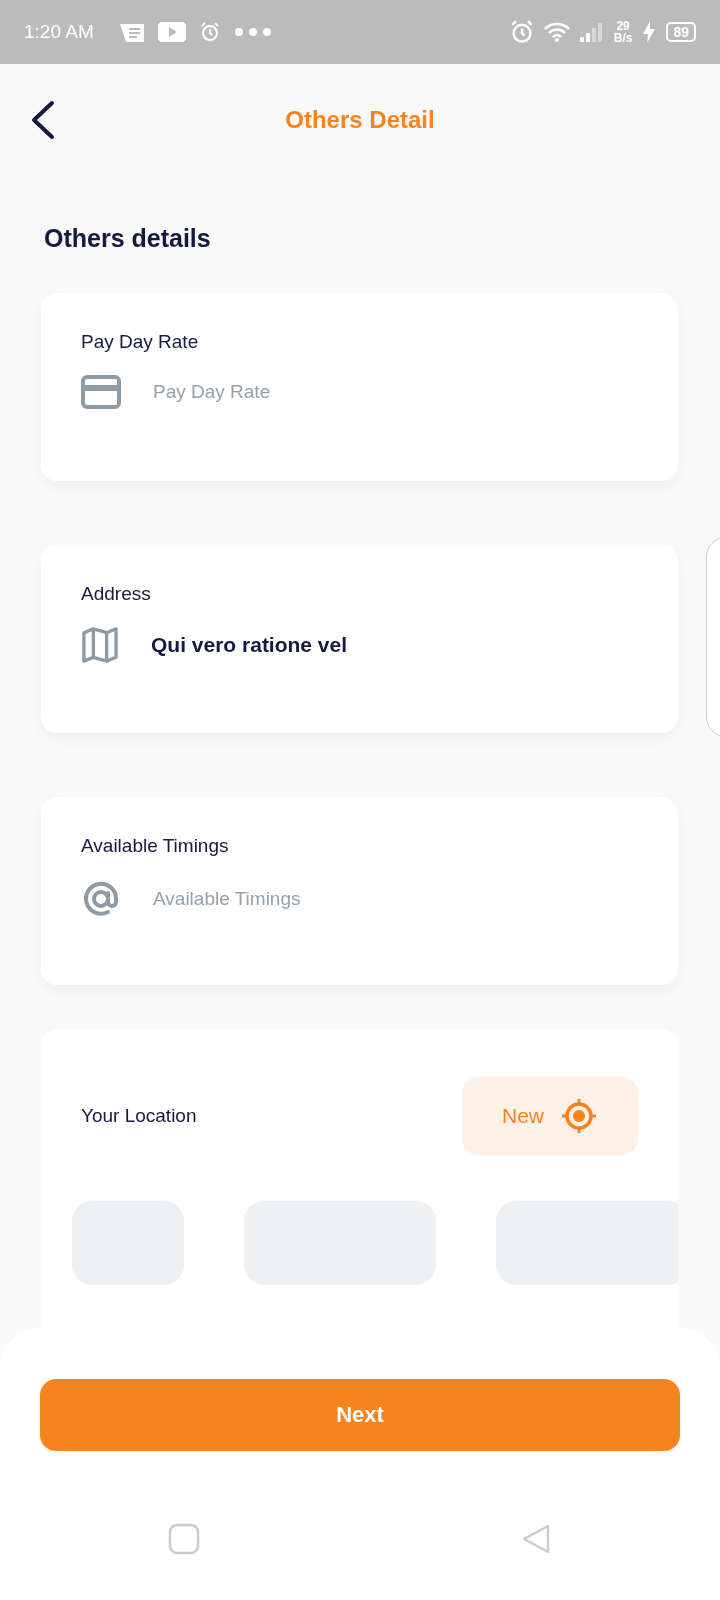  I want to click on battery-level: 89, so click(681, 32).